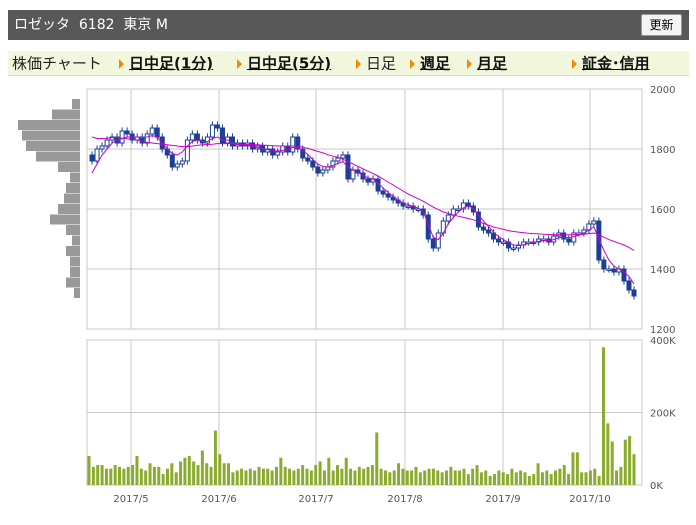 This screenshot has height=525, width=696. I want to click on x-tick-label: 2017/9, so click(502, 499).